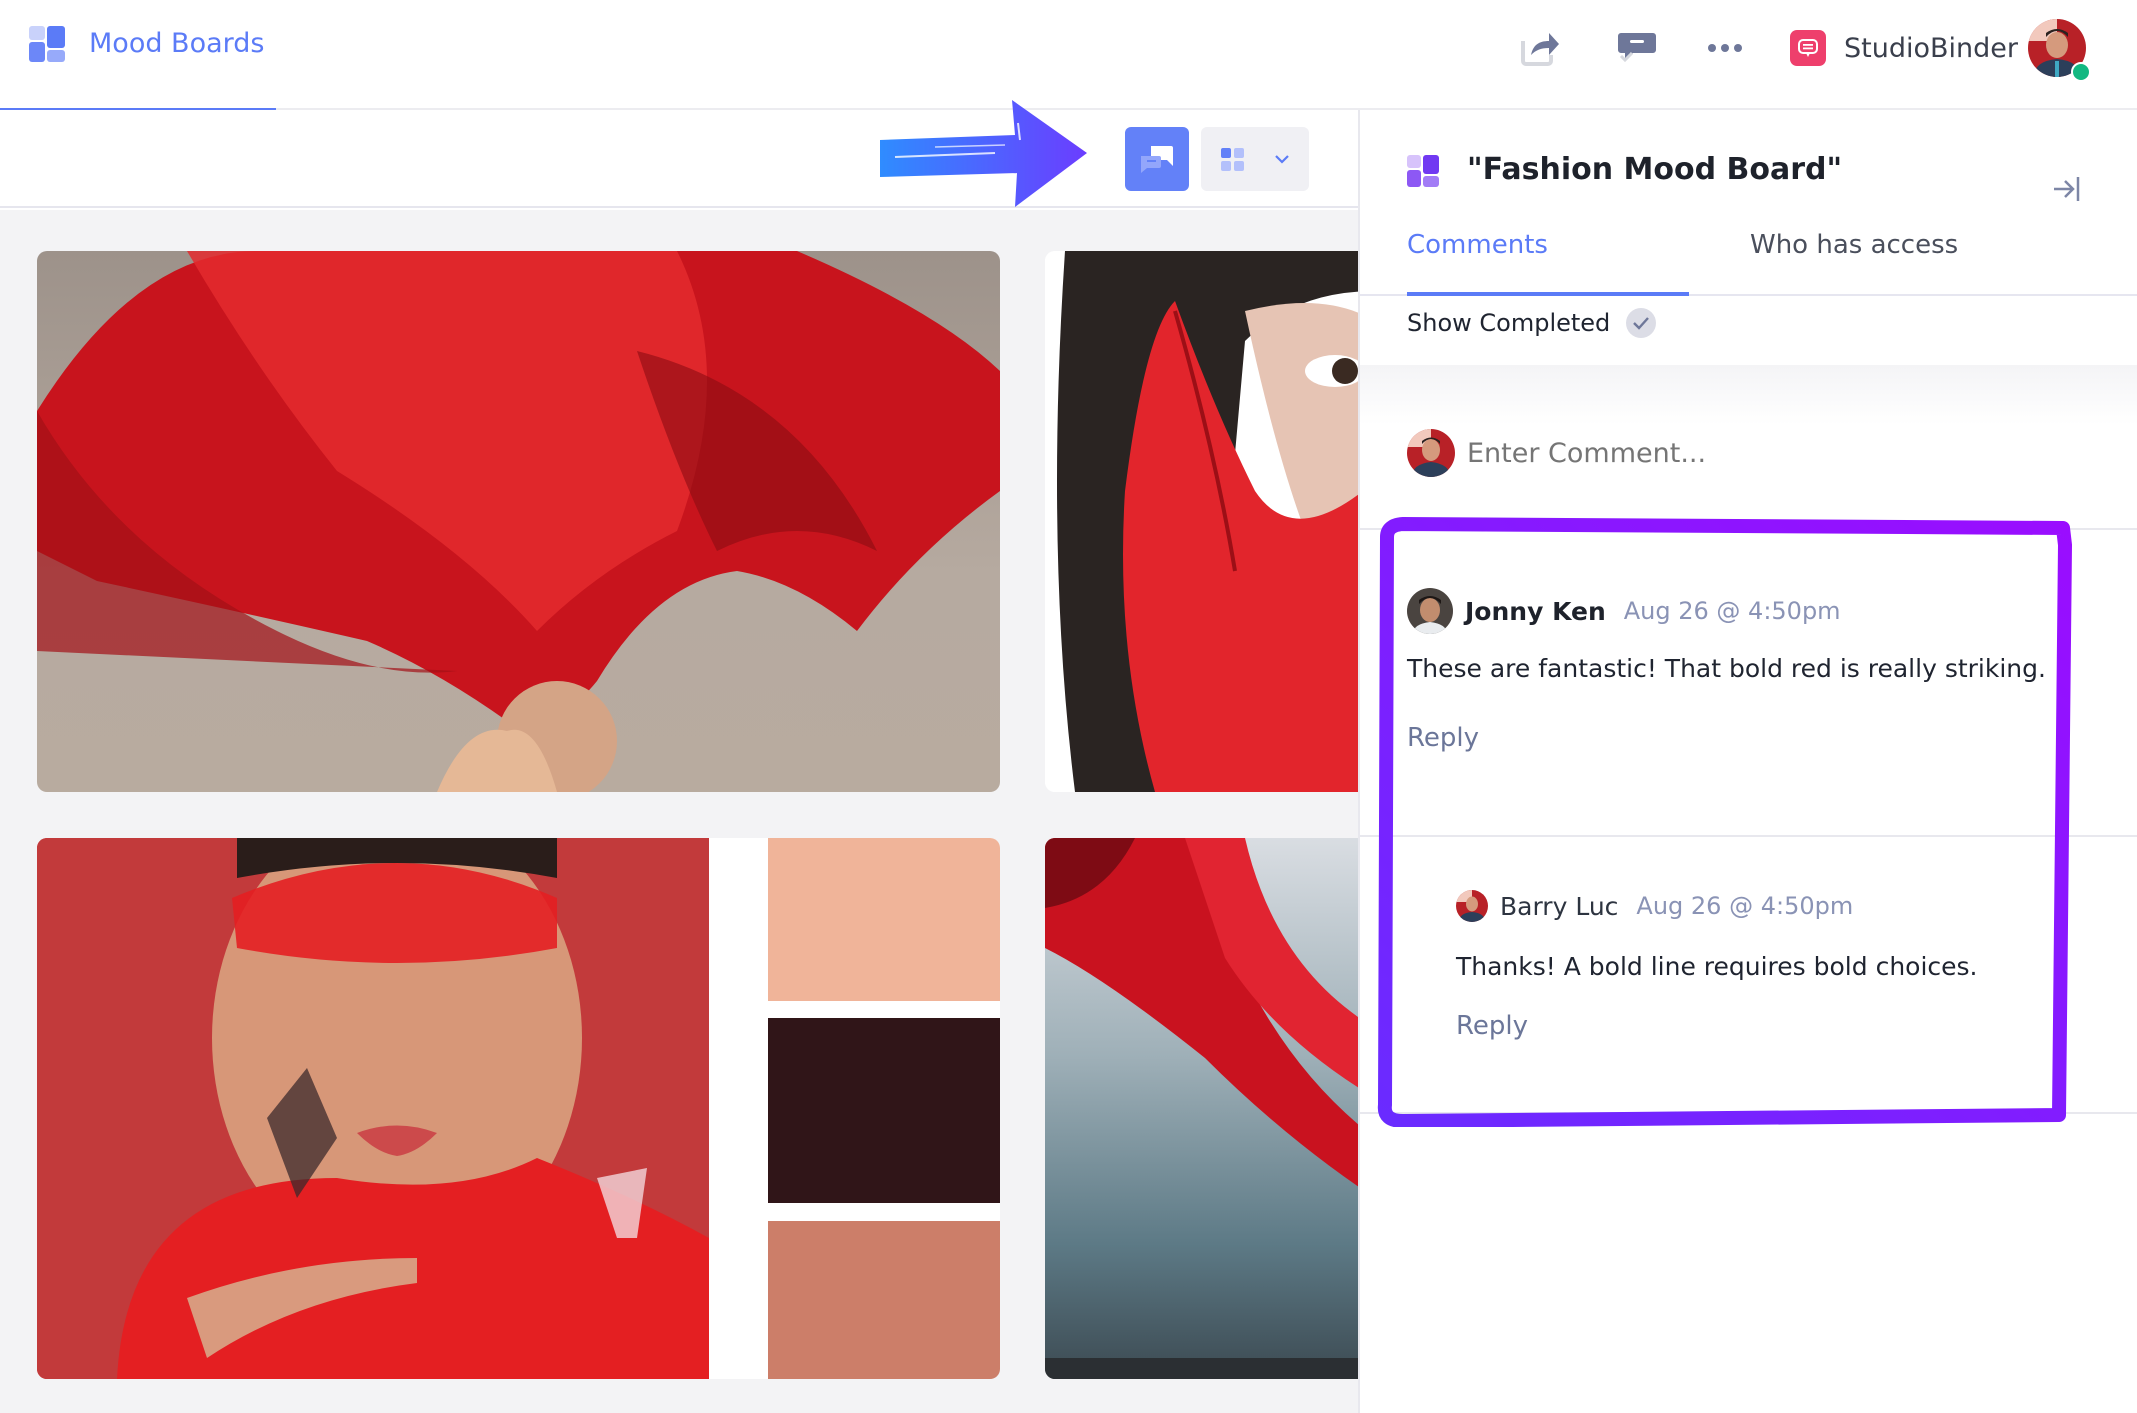 The height and width of the screenshot is (1413, 2137). I want to click on comment-check-icon, so click(1637, 48).